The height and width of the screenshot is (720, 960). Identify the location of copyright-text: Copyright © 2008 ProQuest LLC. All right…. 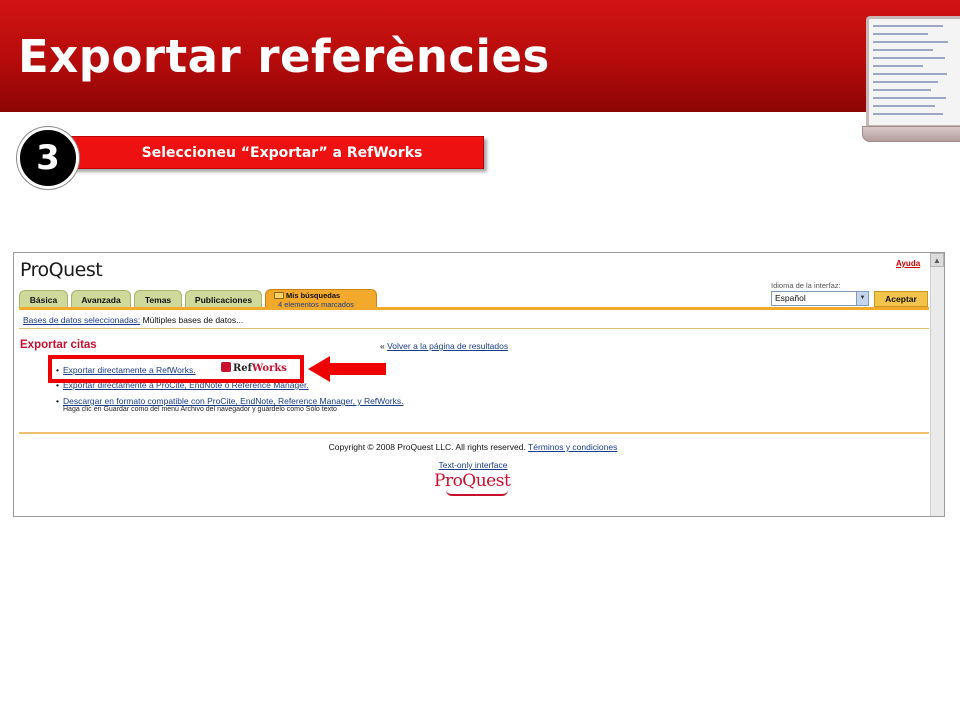
(427, 447).